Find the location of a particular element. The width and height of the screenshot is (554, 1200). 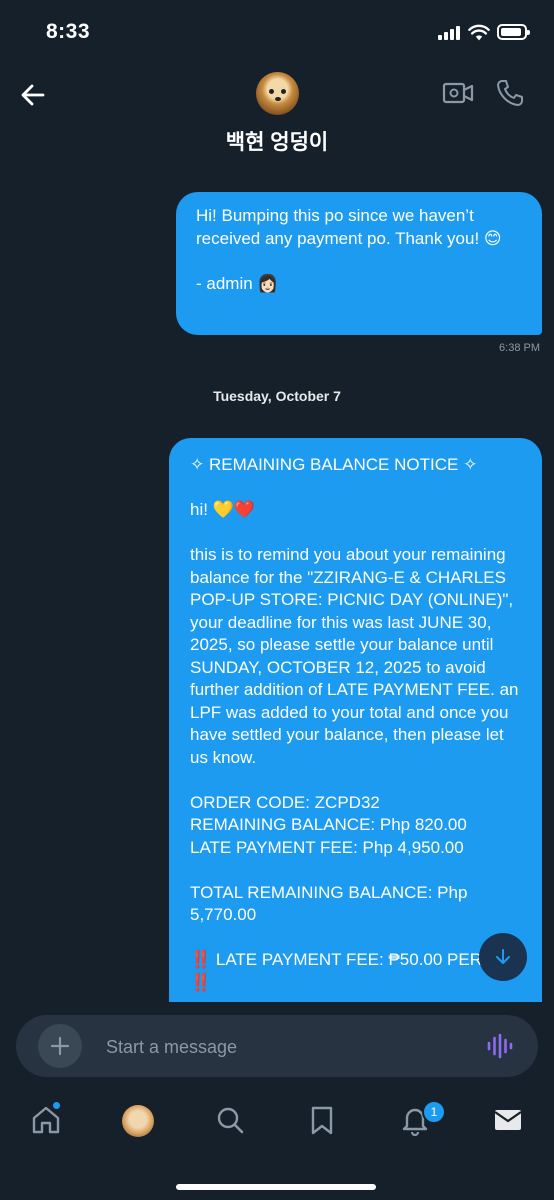

status-time: 8:33 is located at coordinates (68, 31).